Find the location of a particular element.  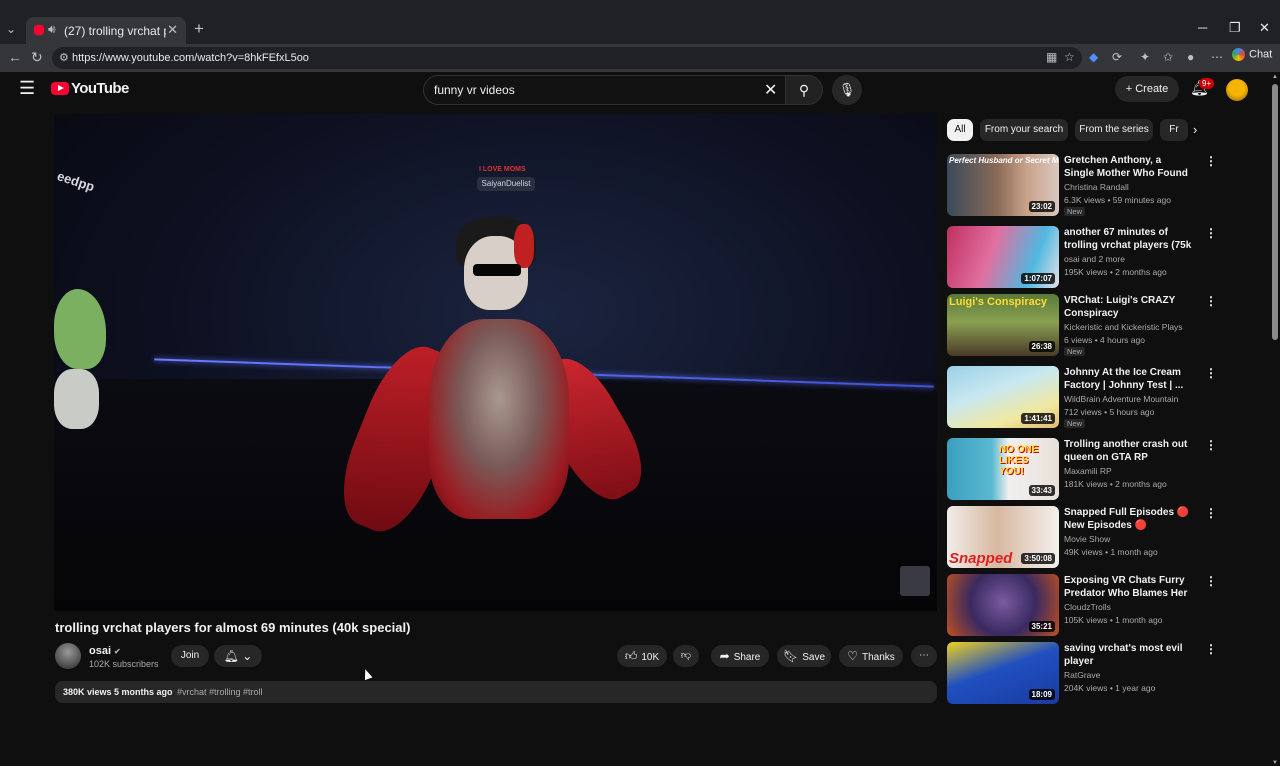

more-actions-button: ⋯ is located at coordinates (924, 656).